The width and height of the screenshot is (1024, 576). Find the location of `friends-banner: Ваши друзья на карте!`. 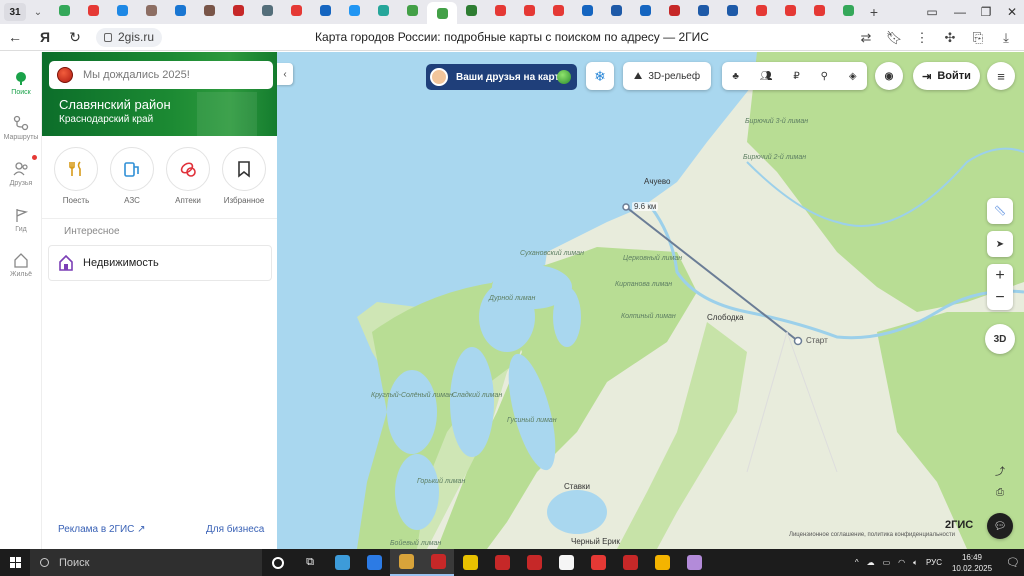

friends-banner: Ваши друзья на карте! is located at coordinates (501, 77).